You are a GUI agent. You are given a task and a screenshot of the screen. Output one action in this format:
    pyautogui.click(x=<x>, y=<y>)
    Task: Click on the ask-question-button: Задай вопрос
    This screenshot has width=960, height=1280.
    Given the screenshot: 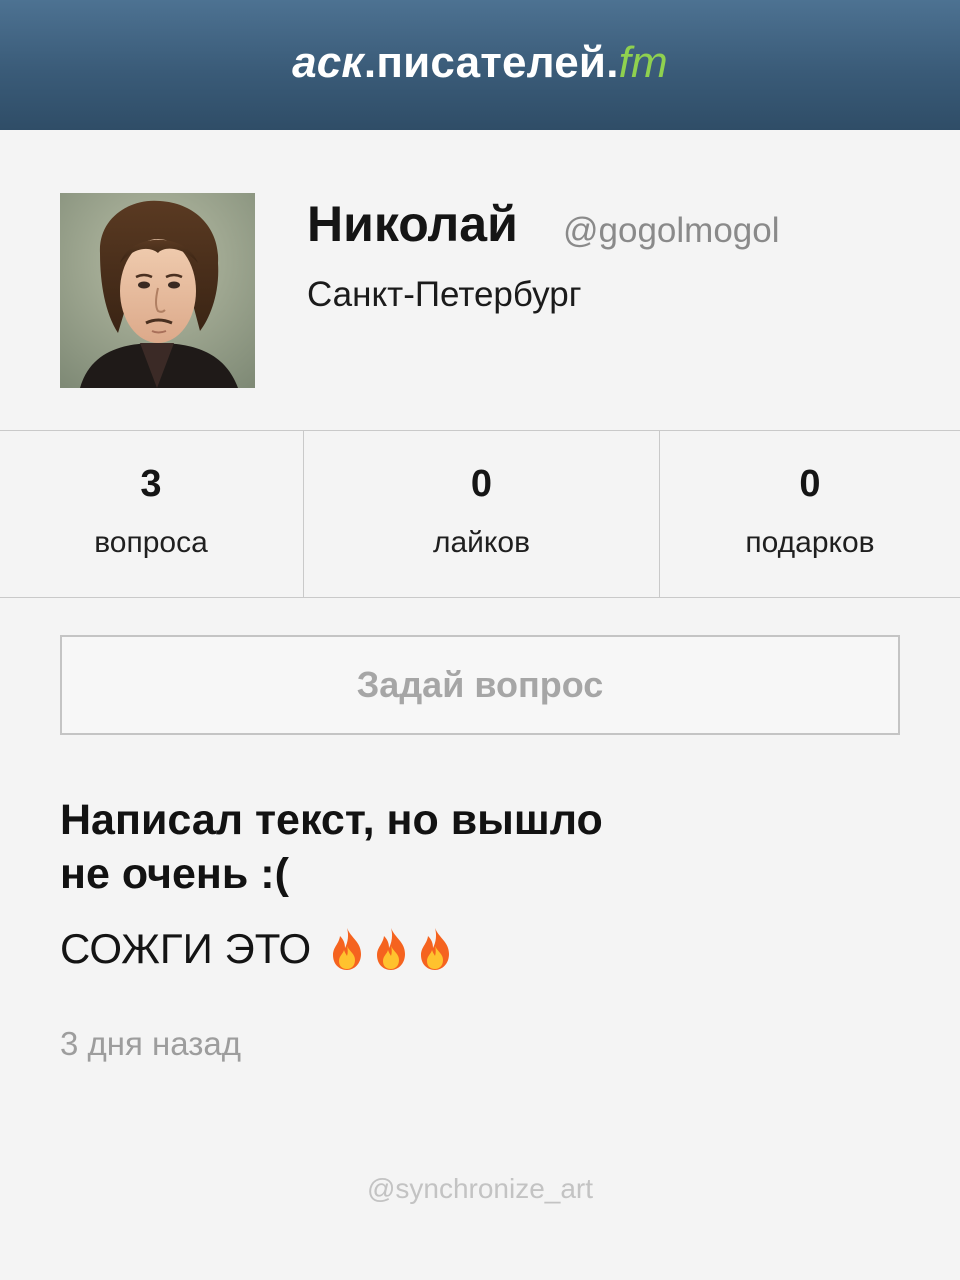 What is the action you would take?
    pyautogui.click(x=480, y=685)
    